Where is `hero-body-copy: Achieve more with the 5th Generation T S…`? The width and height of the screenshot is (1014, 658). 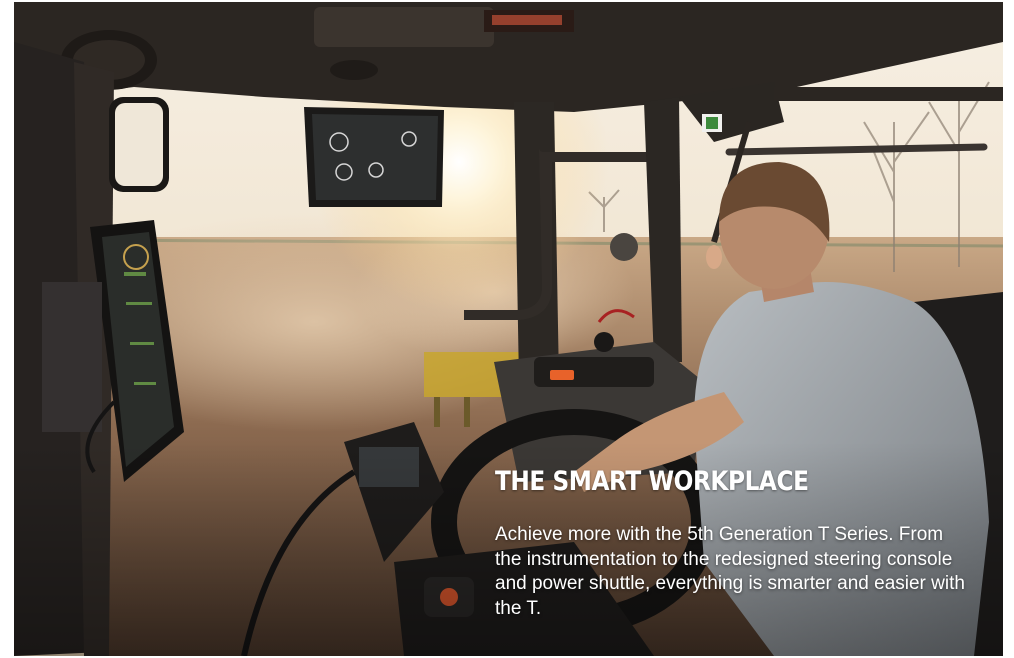 hero-body-copy: Achieve more with the 5th Generation T S… is located at coordinates (730, 571).